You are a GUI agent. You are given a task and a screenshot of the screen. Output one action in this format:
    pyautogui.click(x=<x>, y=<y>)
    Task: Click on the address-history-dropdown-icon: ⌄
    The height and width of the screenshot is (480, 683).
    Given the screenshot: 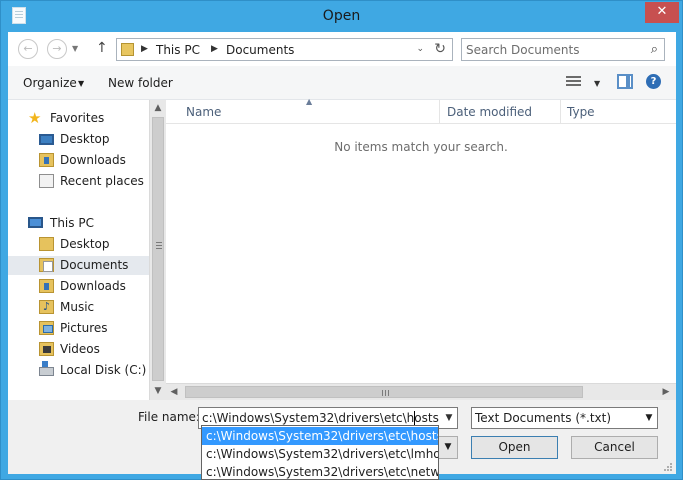 What is the action you would take?
    pyautogui.click(x=420, y=49)
    